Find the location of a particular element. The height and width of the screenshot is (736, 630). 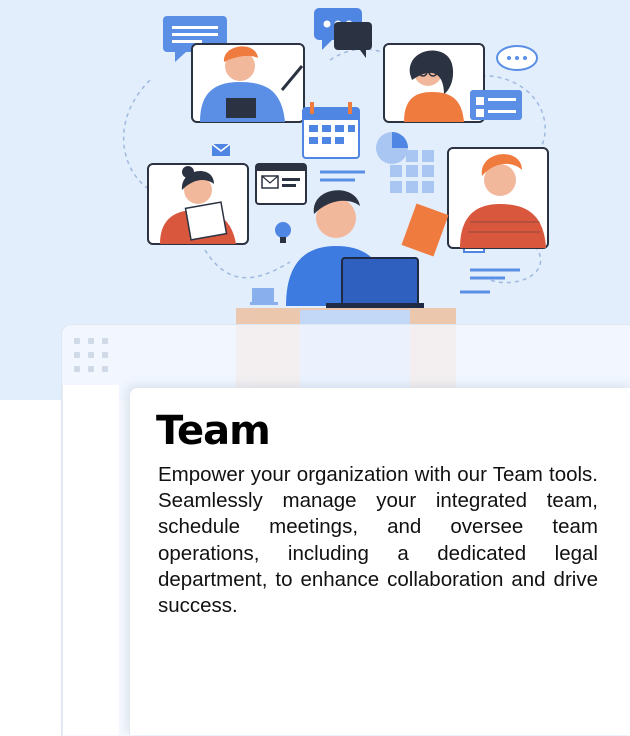

feature-title: Team is located at coordinates (213, 431).